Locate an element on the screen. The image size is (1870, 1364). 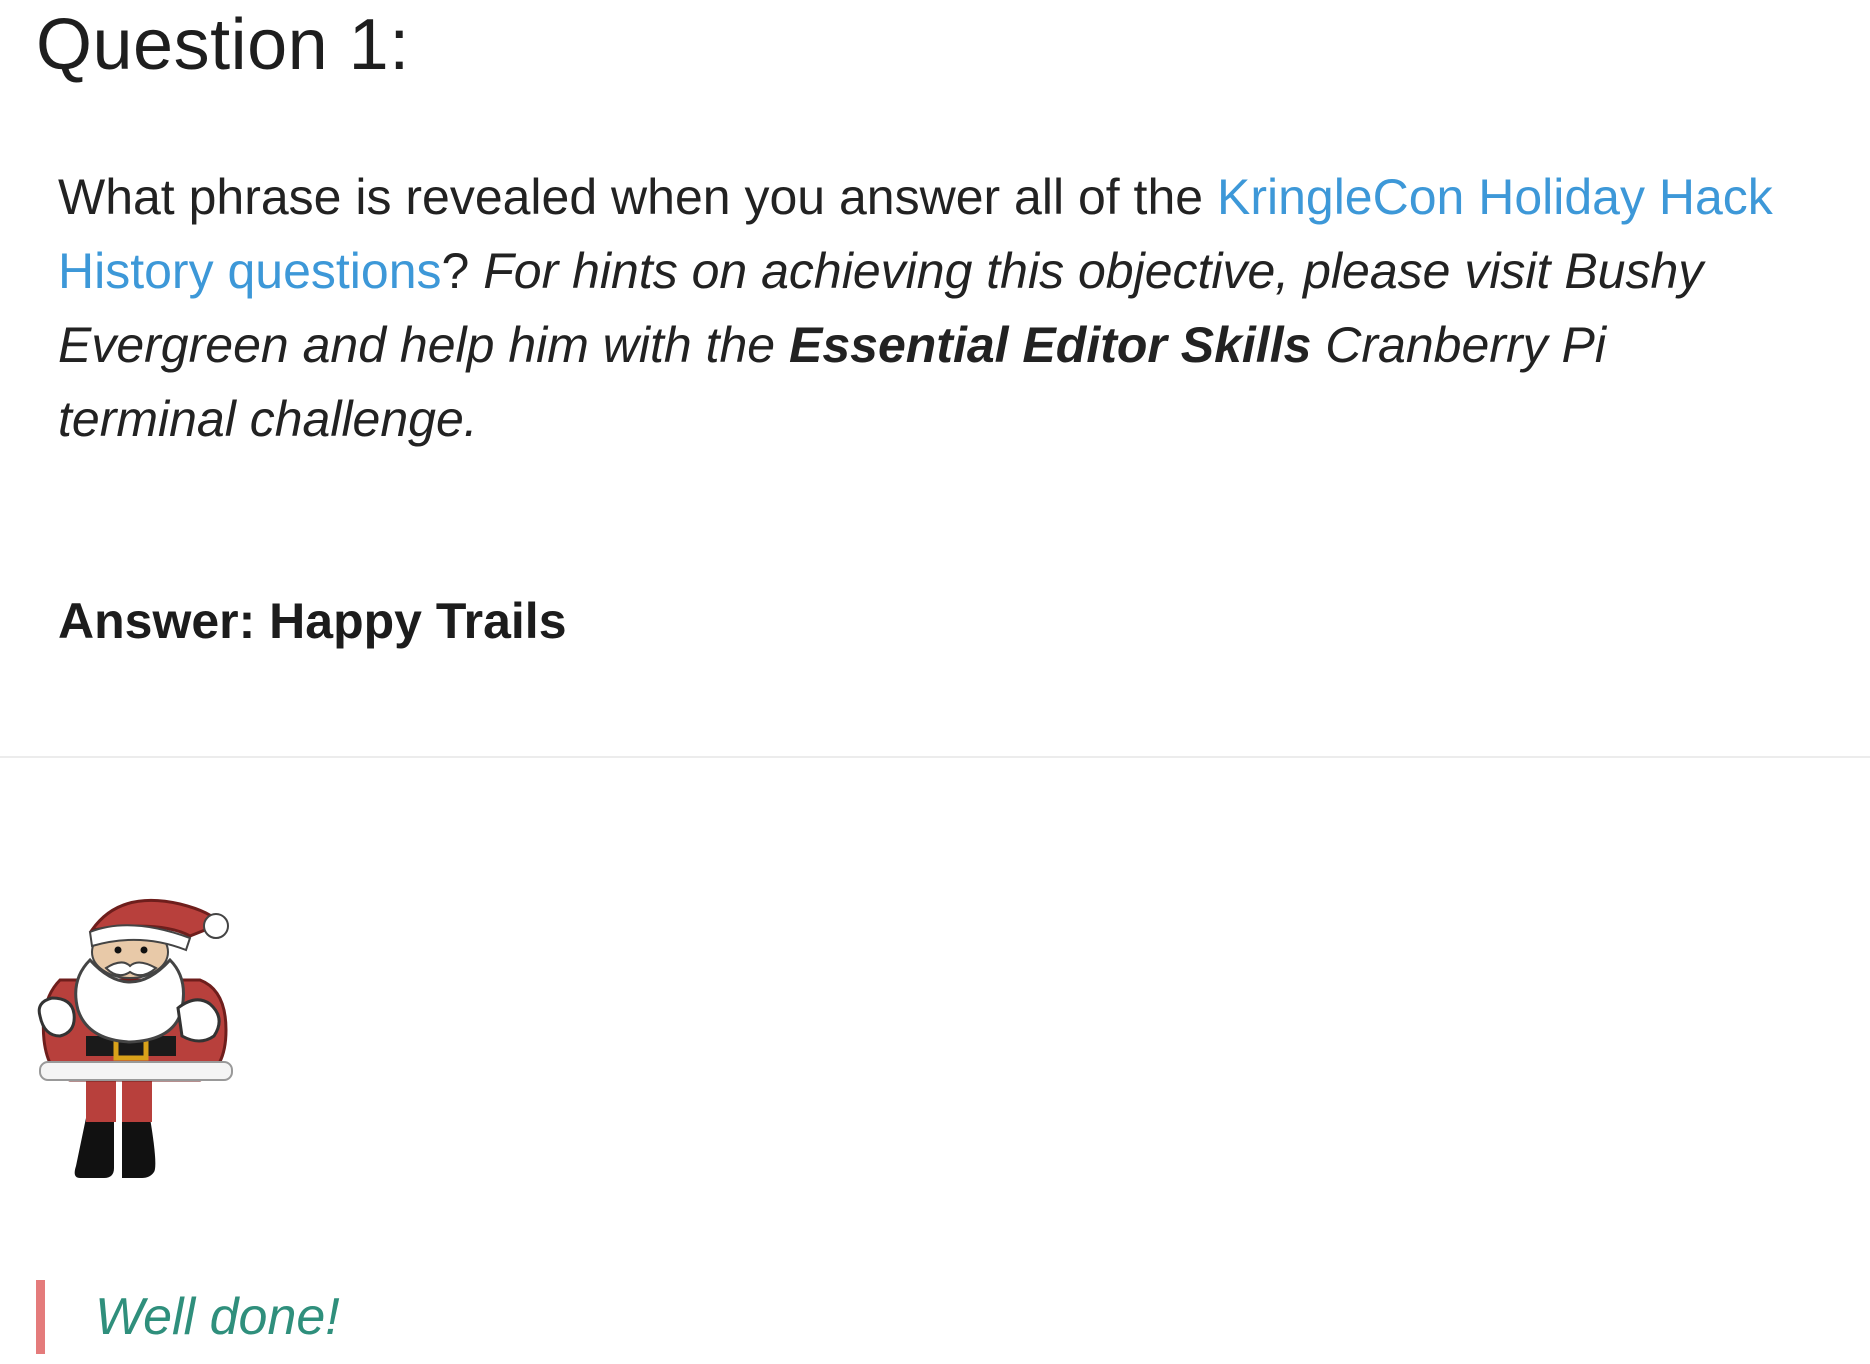
well-done-quote: Well done! is located at coordinates (188, 1317).